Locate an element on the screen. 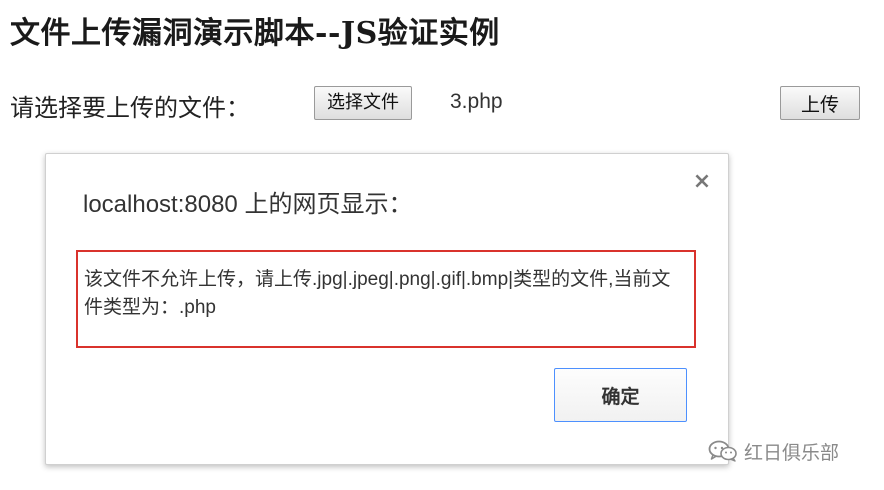 This screenshot has width=884, height=490. watermark-text: 红日俱乐部 is located at coordinates (792, 452).